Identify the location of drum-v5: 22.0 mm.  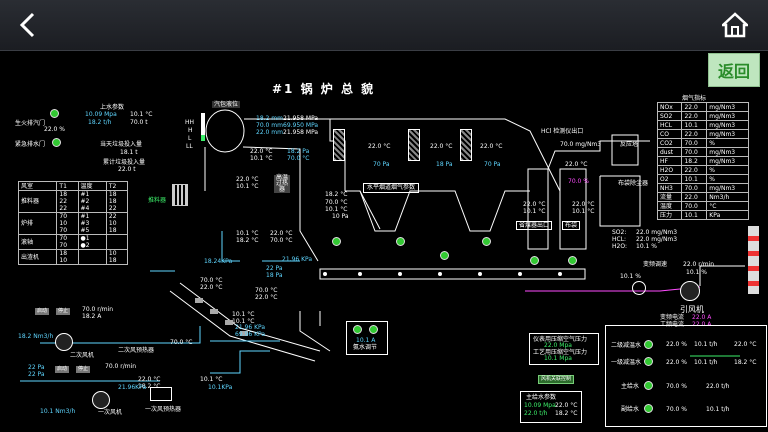
(269, 132).